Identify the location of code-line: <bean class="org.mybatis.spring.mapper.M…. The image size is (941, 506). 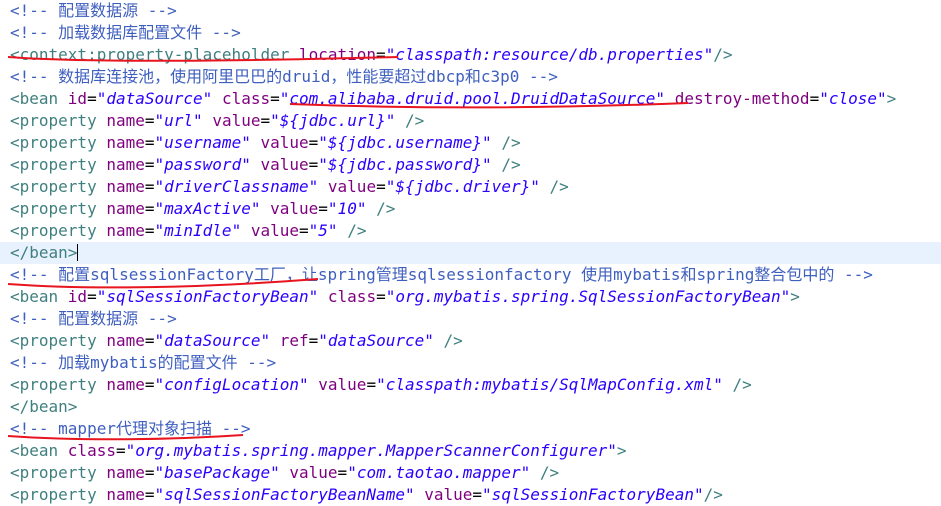
(470, 451).